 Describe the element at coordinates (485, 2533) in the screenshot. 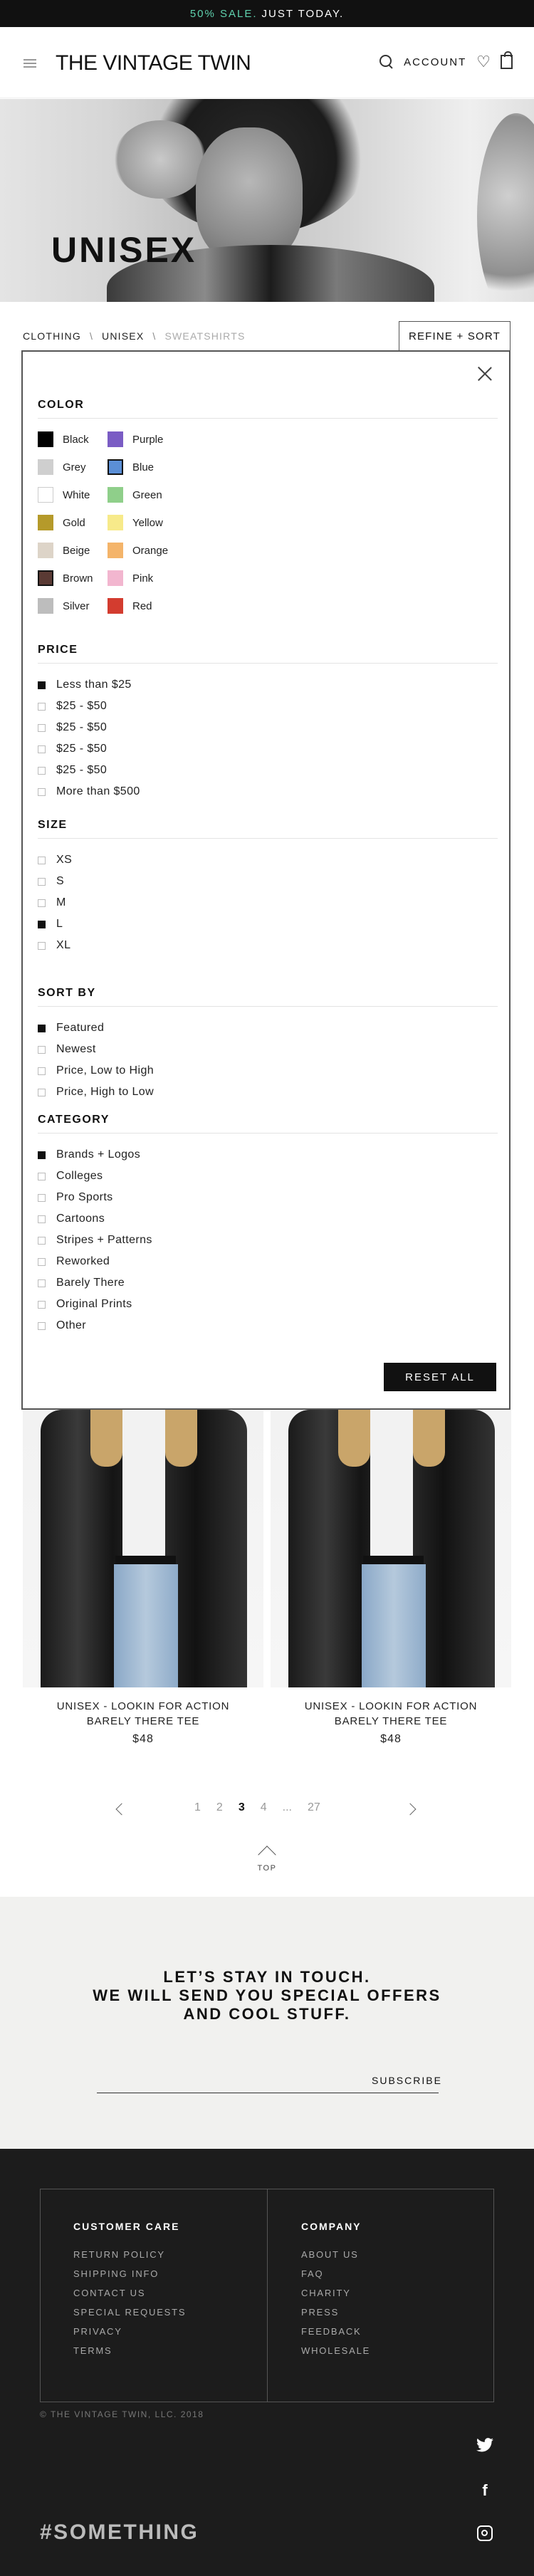

I see `instagram-icon` at that location.